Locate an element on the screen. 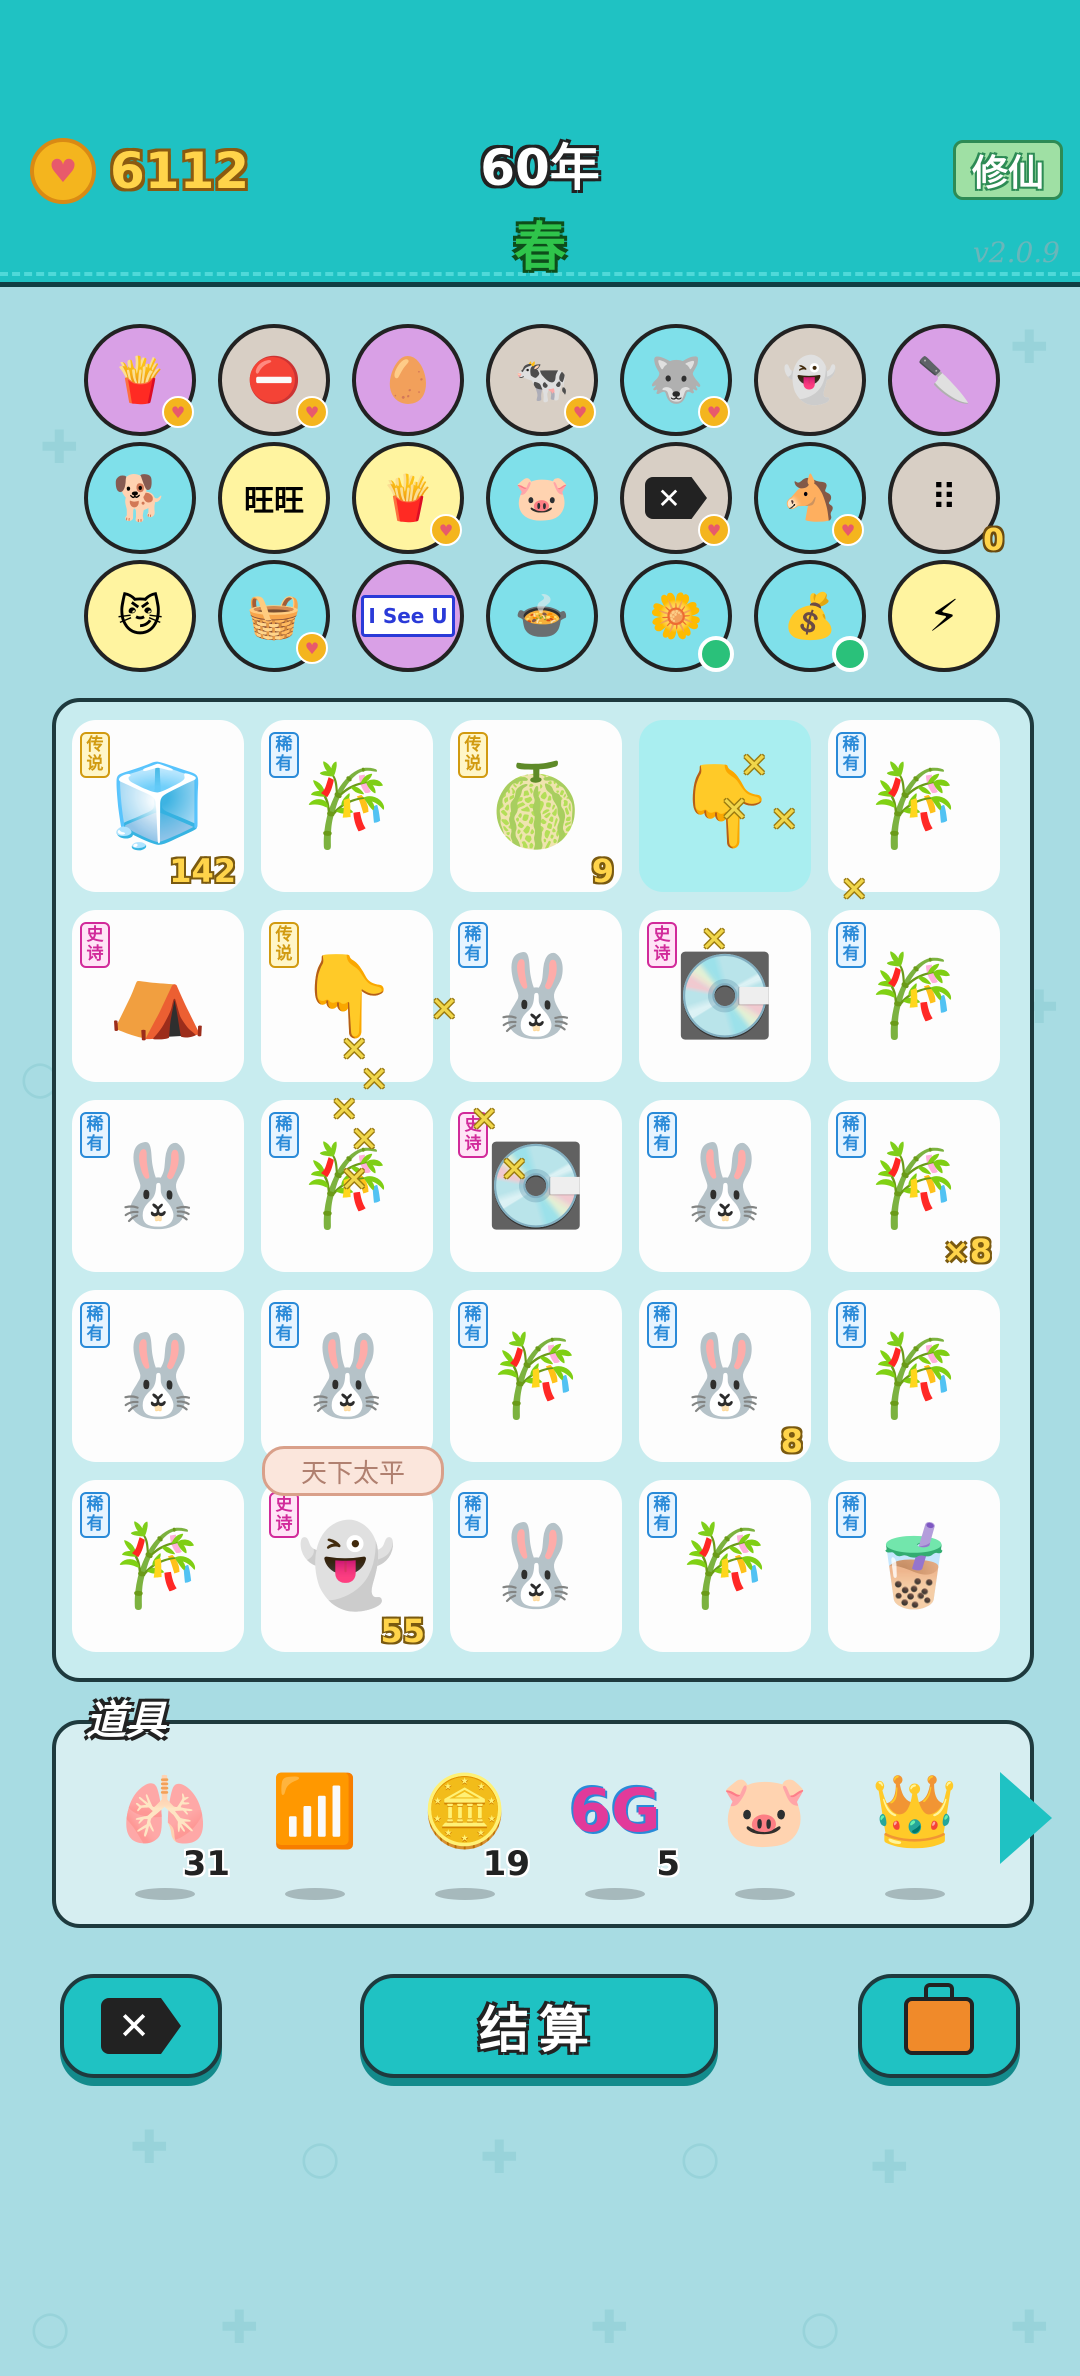  doge-icon: 🐕 is located at coordinates (140, 498).